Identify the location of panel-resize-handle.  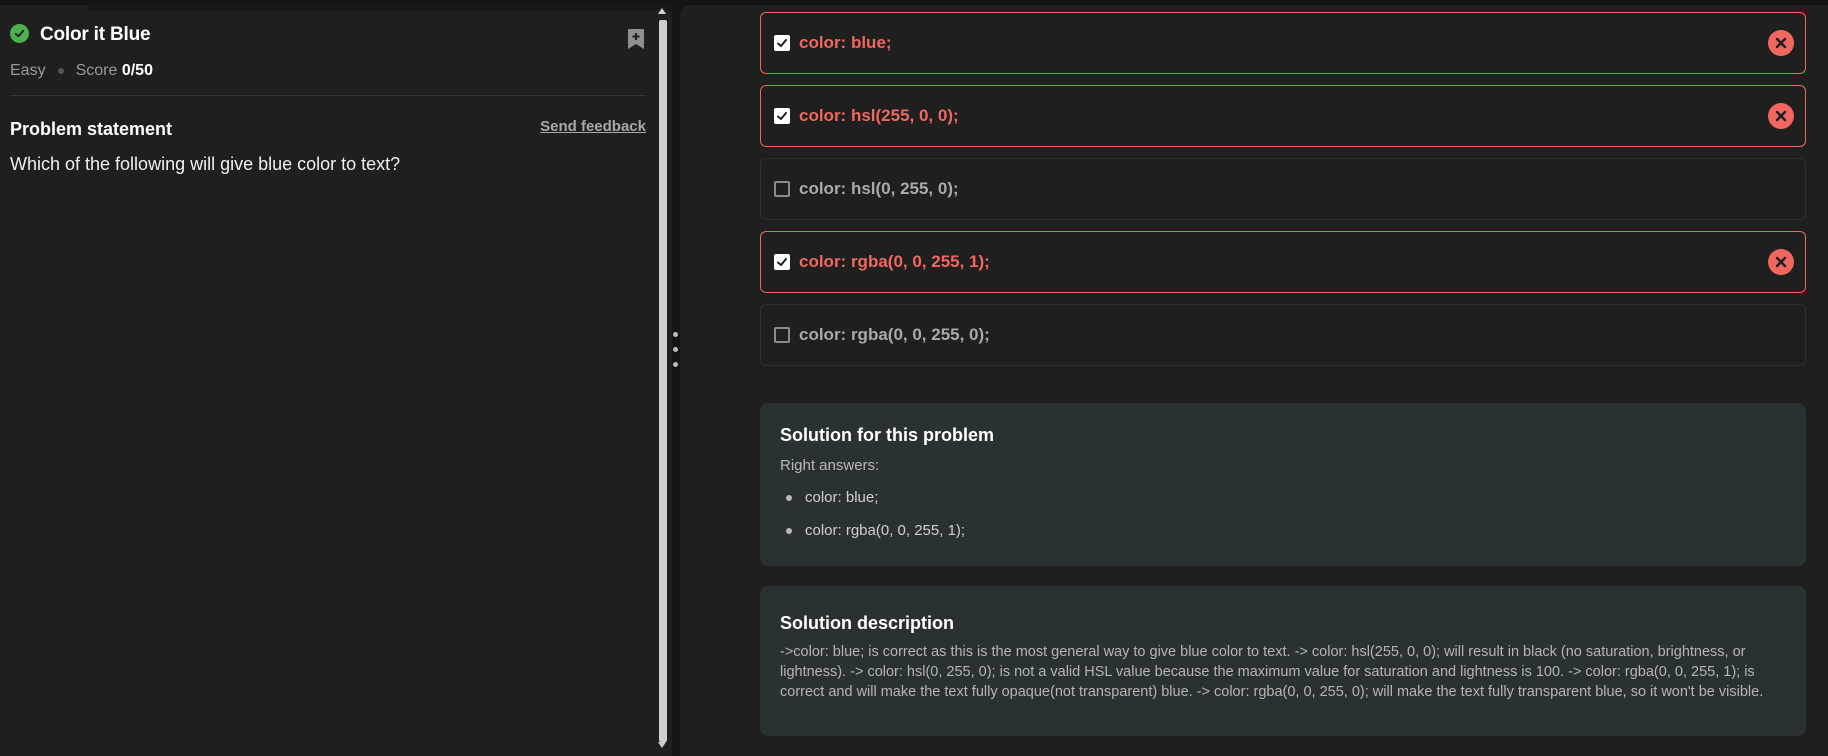
(676, 378).